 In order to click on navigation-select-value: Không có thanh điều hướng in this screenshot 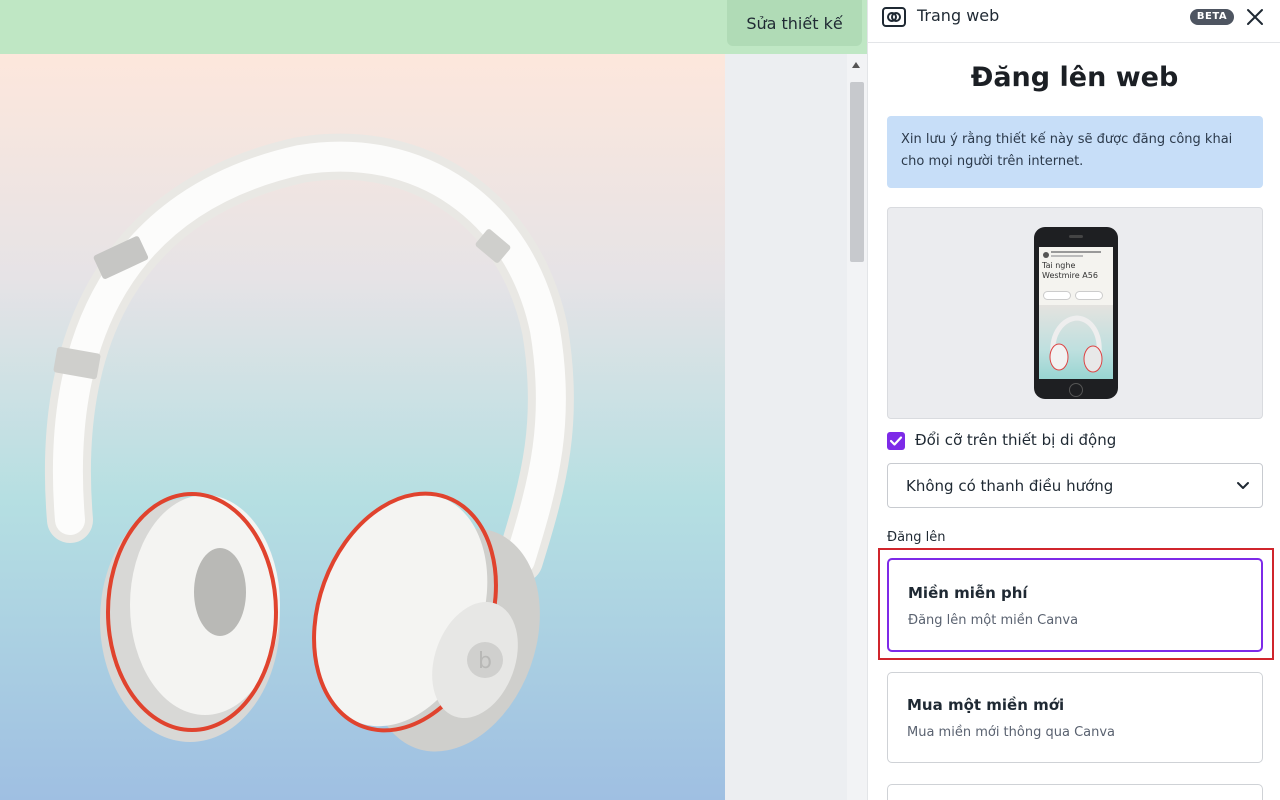, I will do `click(1010, 486)`.